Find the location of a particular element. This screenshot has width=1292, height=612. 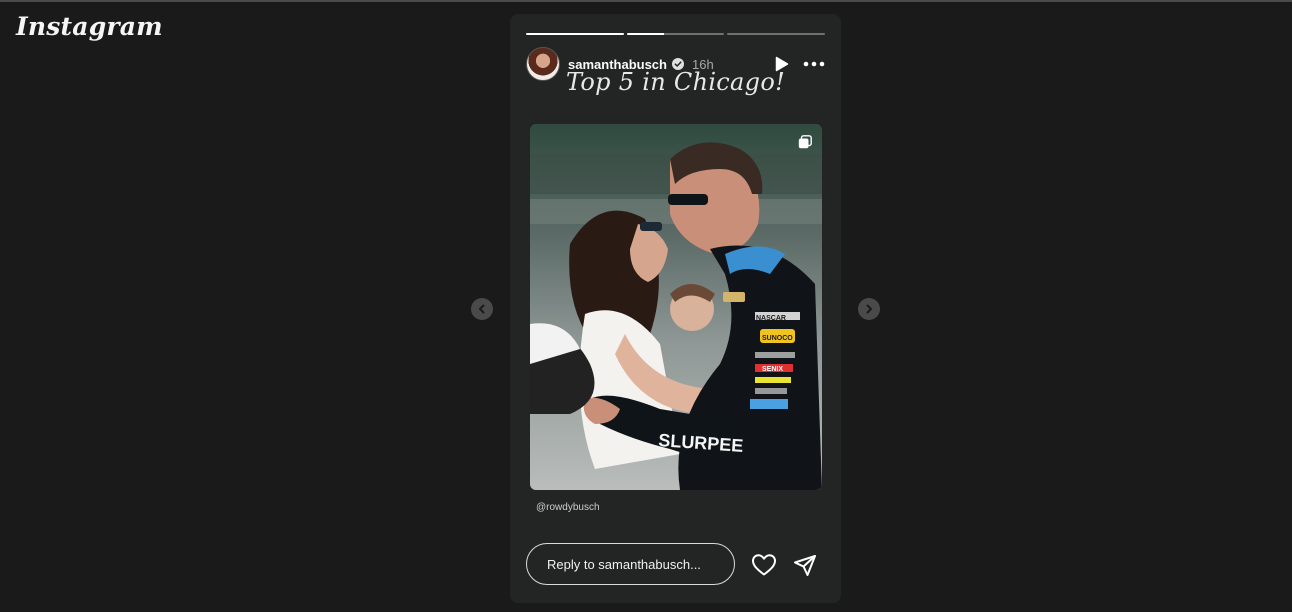

suit-senix-text: SENIX is located at coordinates (772, 369).